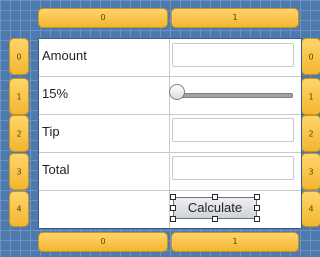 The height and width of the screenshot is (257, 320). I want to click on row-header-left-2: 2, so click(19, 133).